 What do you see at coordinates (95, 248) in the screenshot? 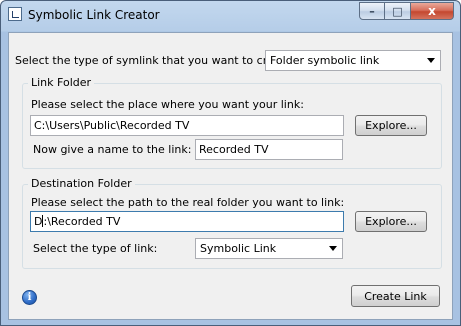
I see `link-type-label: Select the type of link:` at bounding box center [95, 248].